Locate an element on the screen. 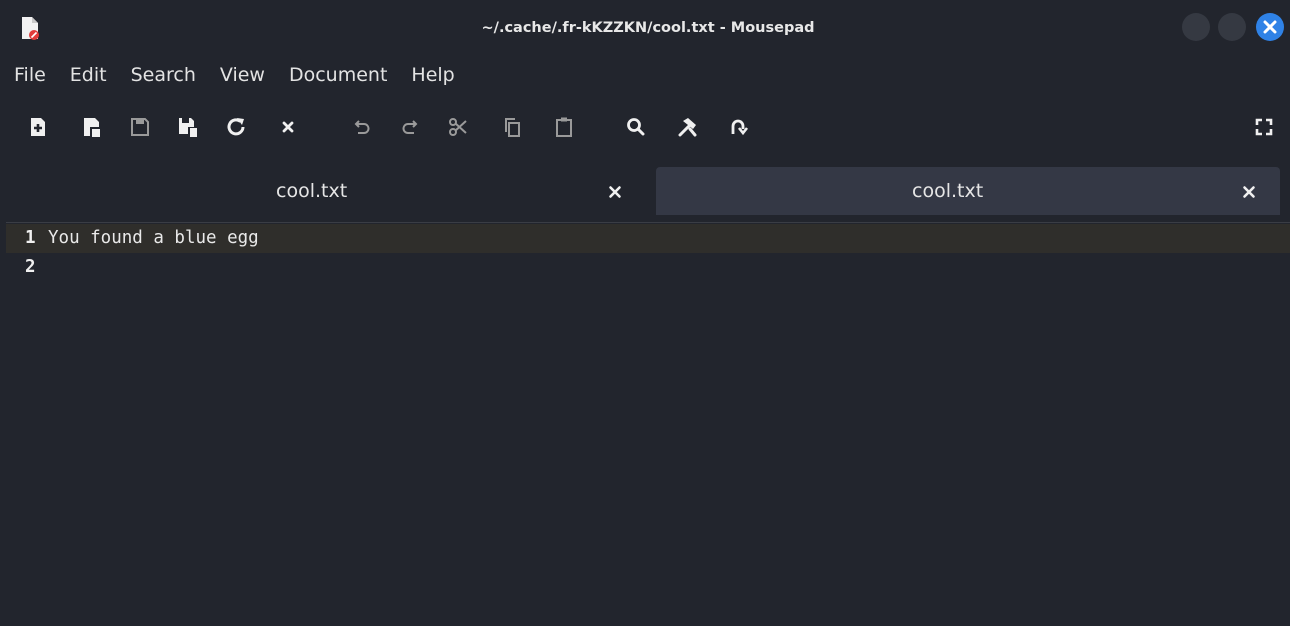 The width and height of the screenshot is (1290, 626). copy-icon is located at coordinates (512, 127).